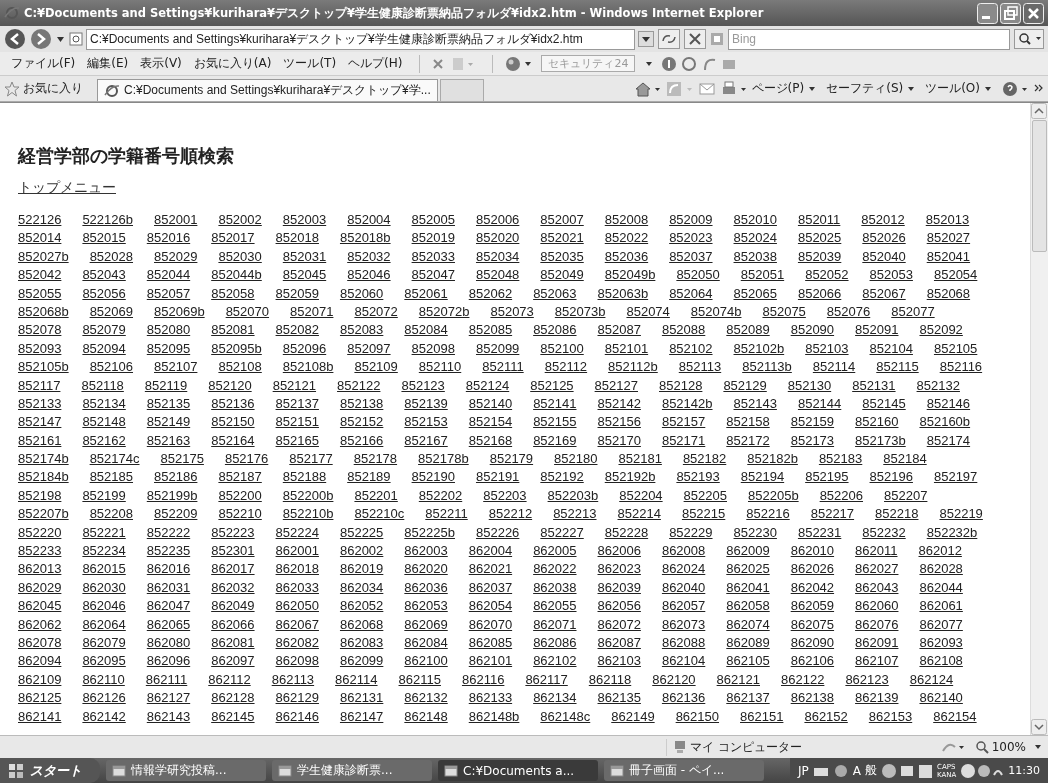  What do you see at coordinates (233, 569) in the screenshot?
I see `student-number-link: 862017` at bounding box center [233, 569].